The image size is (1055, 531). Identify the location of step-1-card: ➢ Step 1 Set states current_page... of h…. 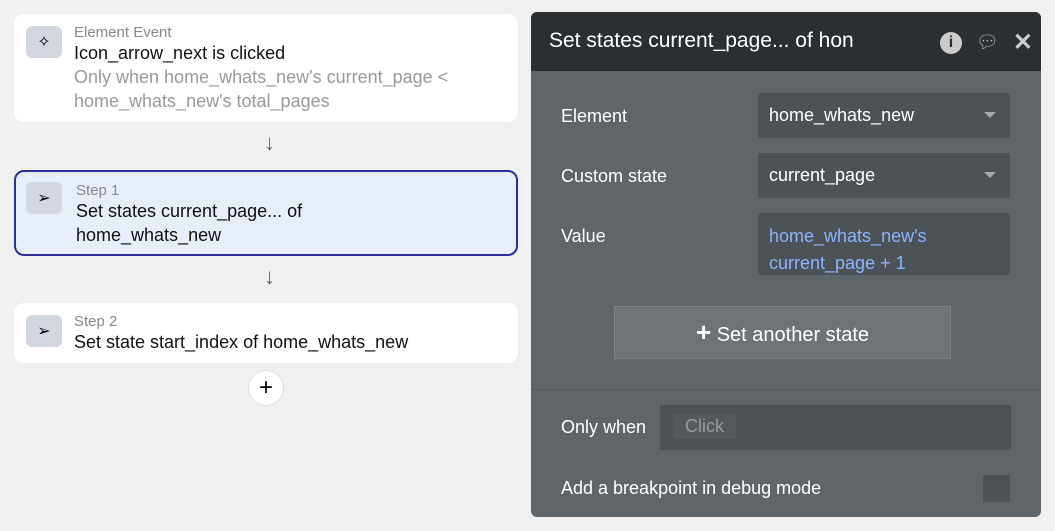
(266, 213).